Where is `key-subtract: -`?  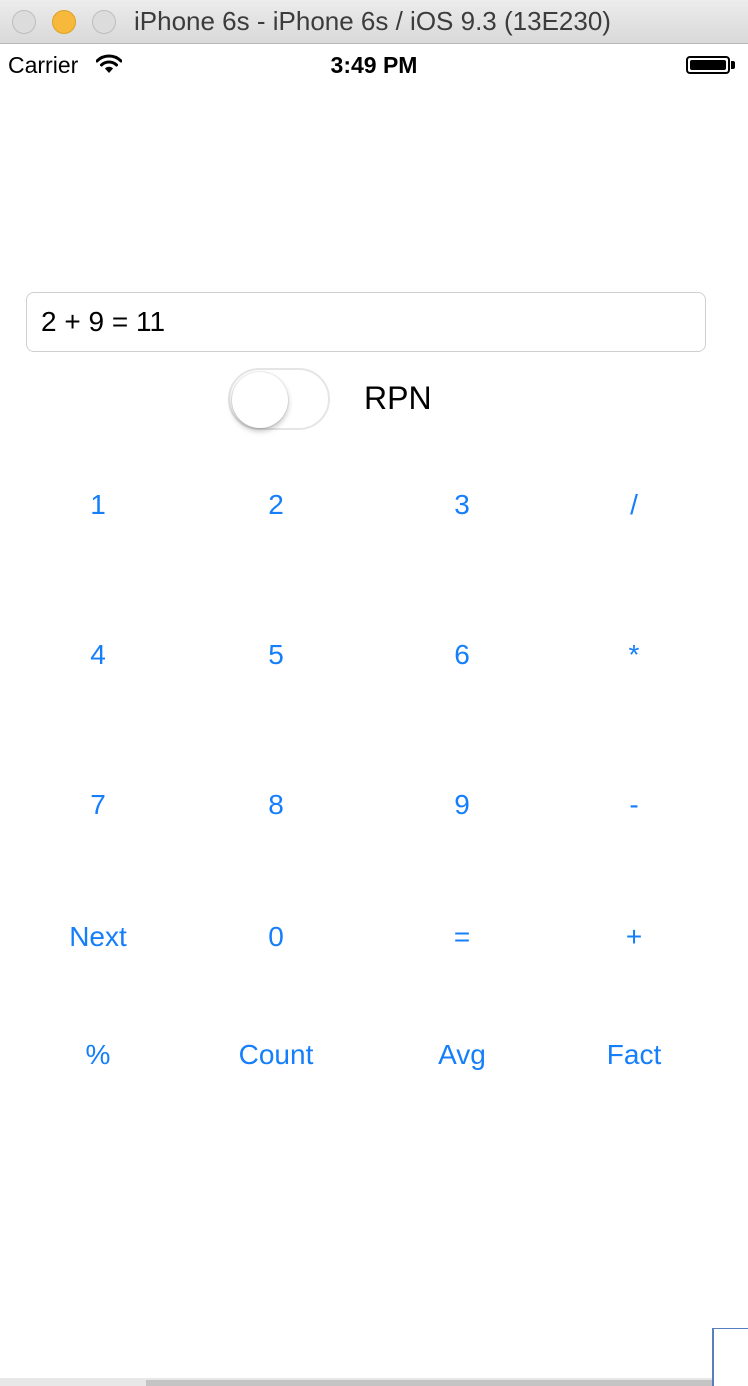
key-subtract: - is located at coordinates (634, 805).